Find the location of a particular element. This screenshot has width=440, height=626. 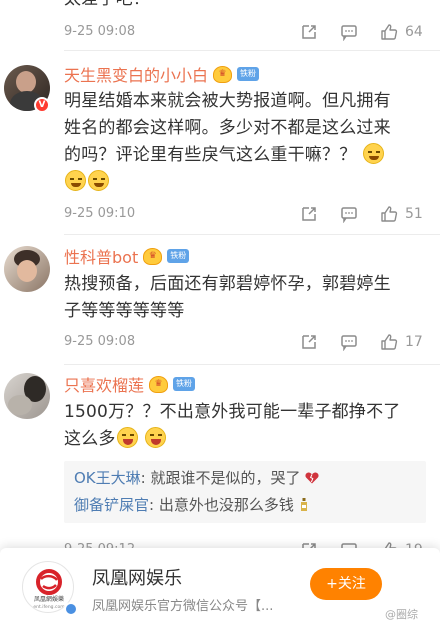

comment-line: 的吗？评论里有些戾气这么重干嘛？？ is located at coordinates (234, 155).